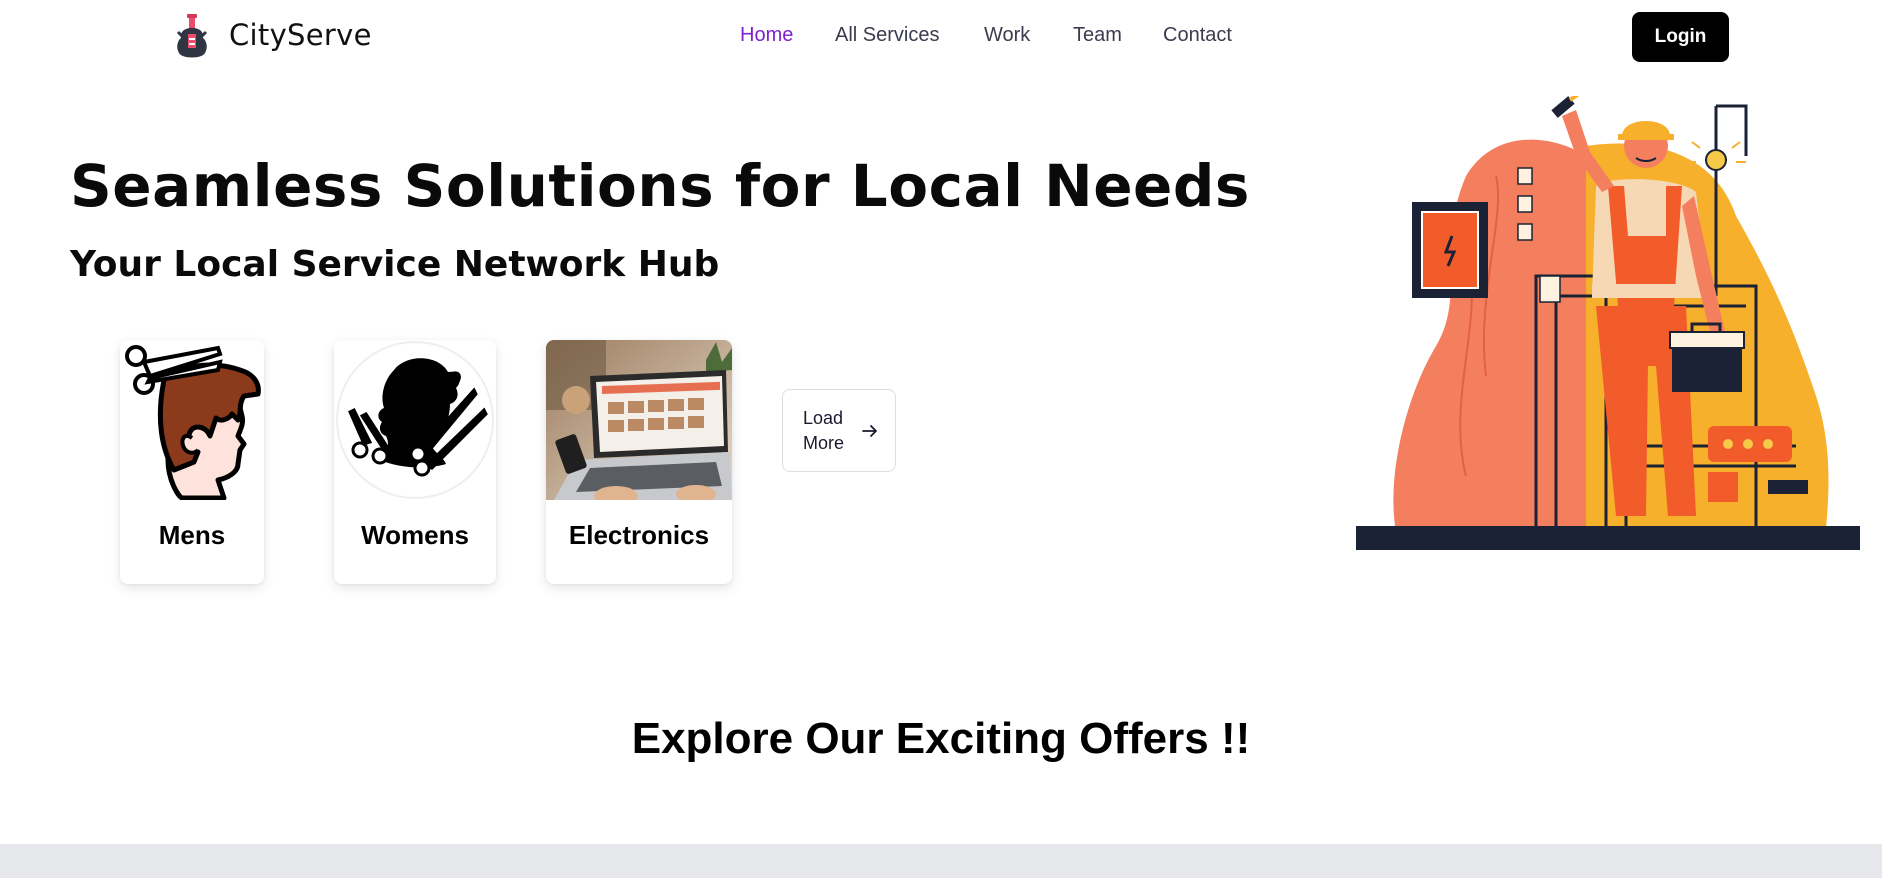 This screenshot has width=1882, height=878. Describe the element at coordinates (824, 430) in the screenshot. I see `load-more-label: Load More` at that location.